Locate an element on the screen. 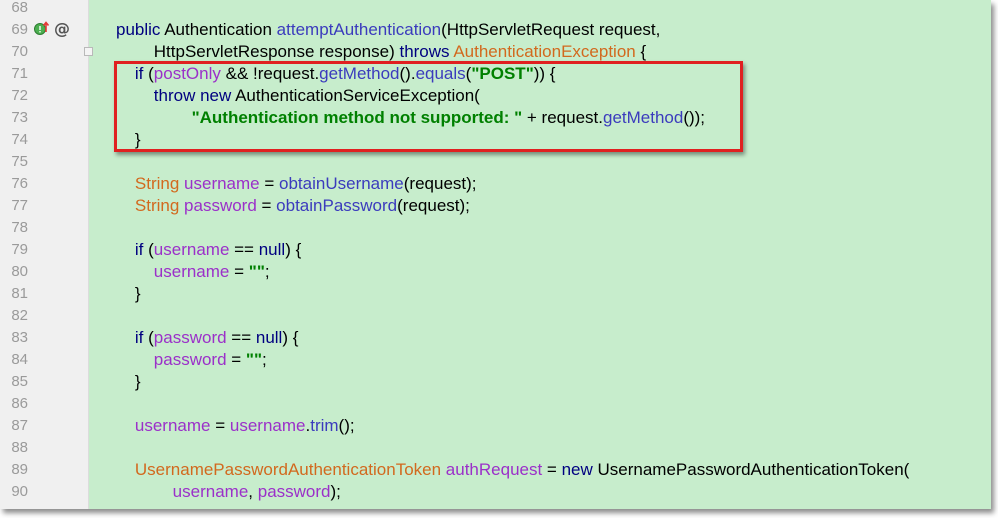 The image size is (998, 518). code-token: null is located at coordinates (272, 249).